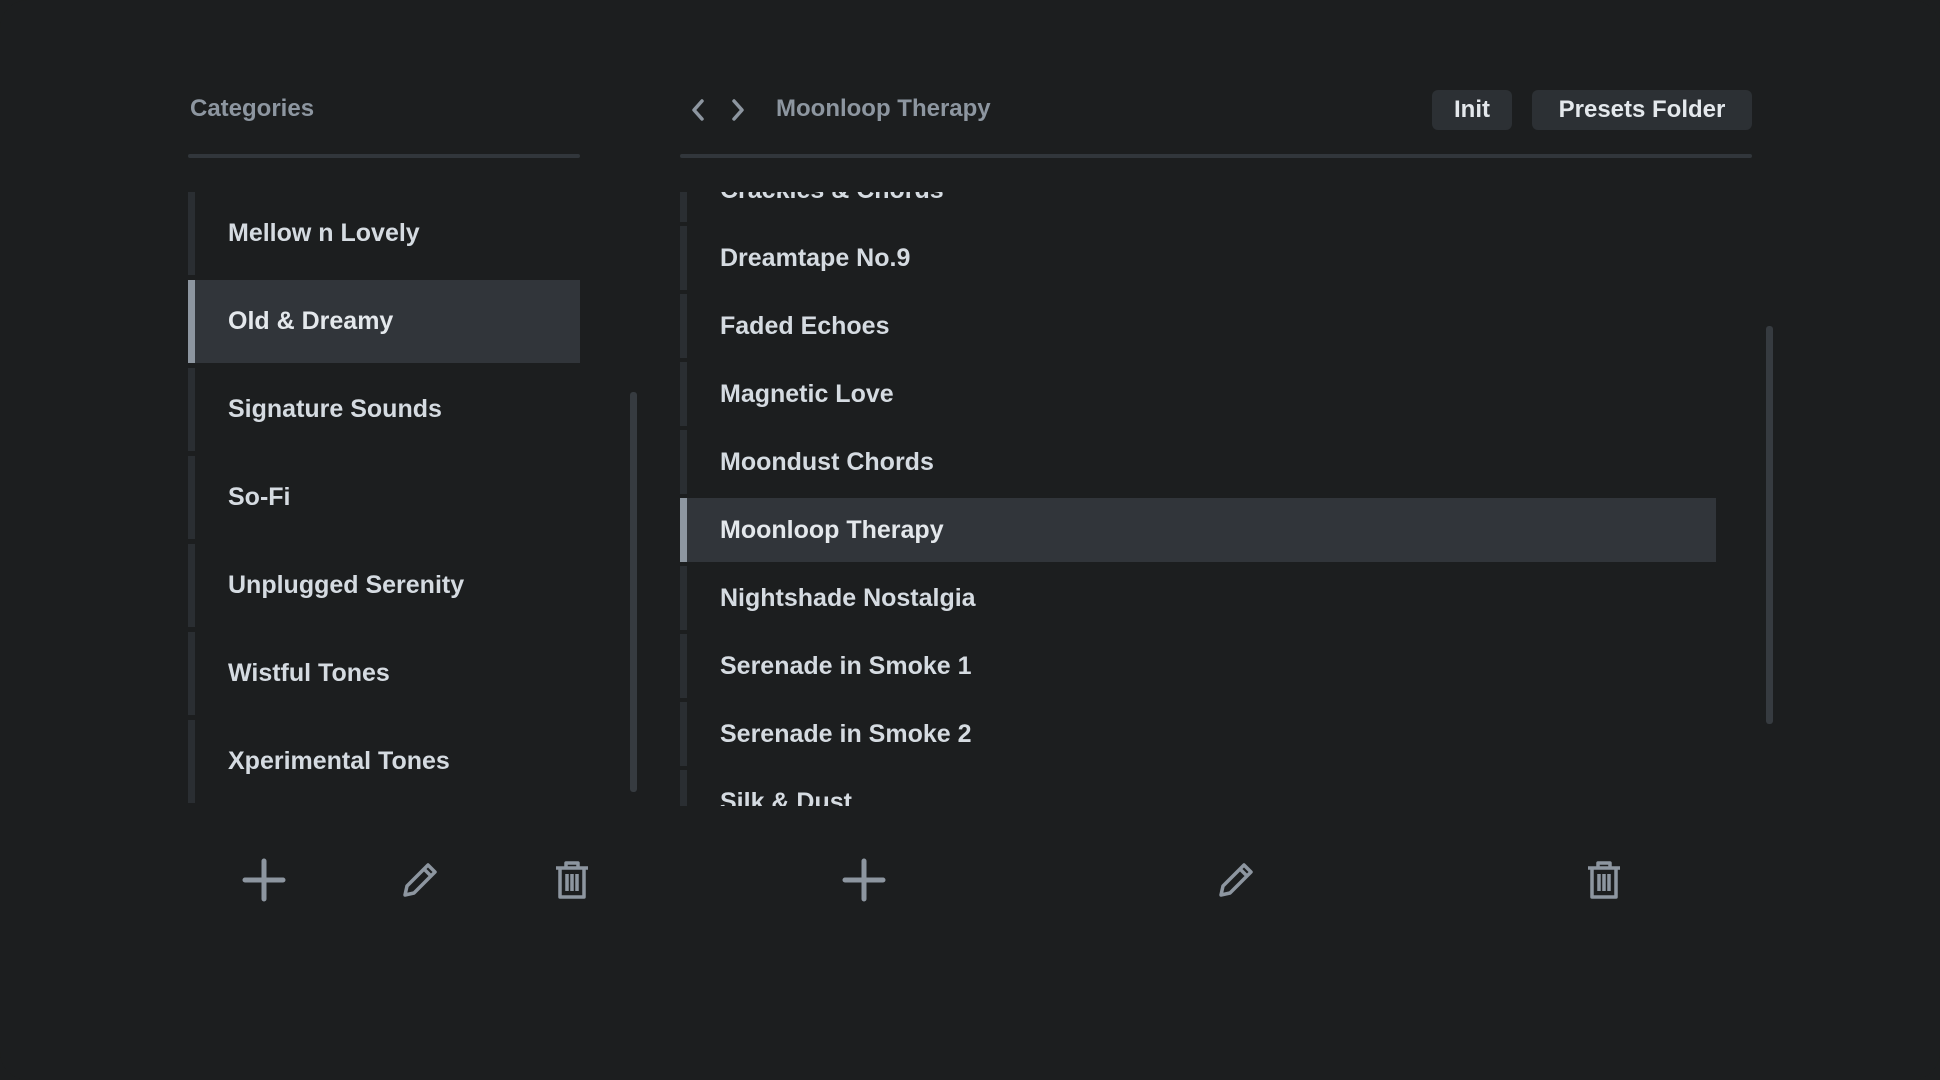 This screenshot has height=1080, width=1940. Describe the element at coordinates (384, 585) in the screenshot. I see `category-item: Unplugged Serenity` at that location.